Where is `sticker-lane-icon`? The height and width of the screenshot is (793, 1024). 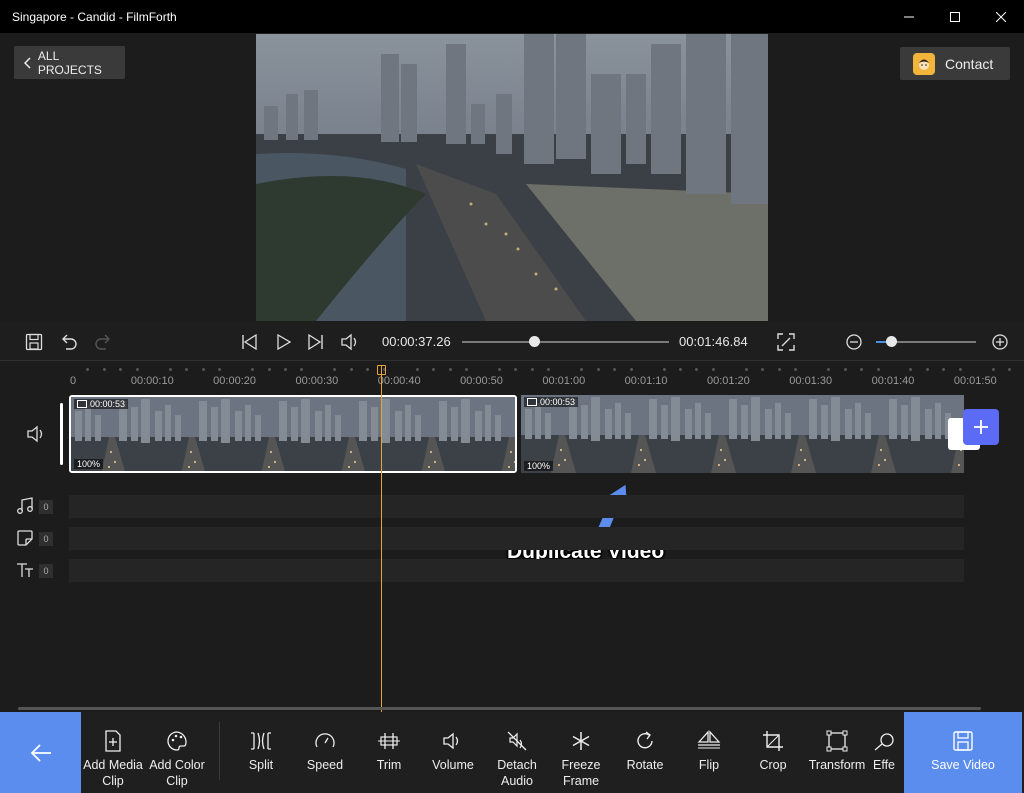
sticker-lane-icon is located at coordinates (25, 538).